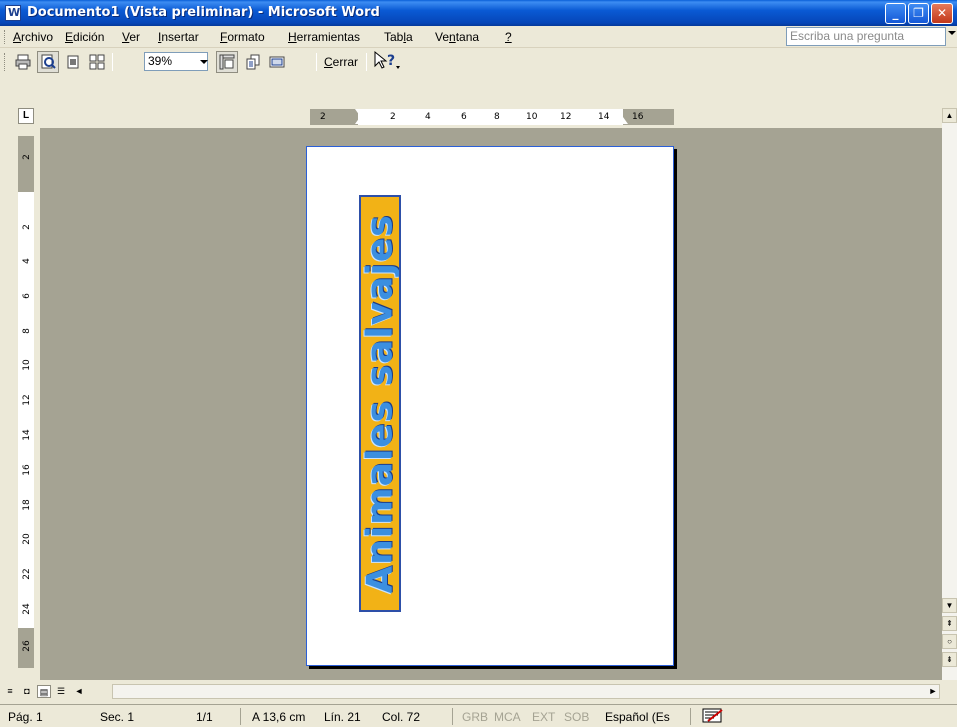 The width and height of the screenshot is (957, 727). I want to click on toolbar-separator, so click(112, 62).